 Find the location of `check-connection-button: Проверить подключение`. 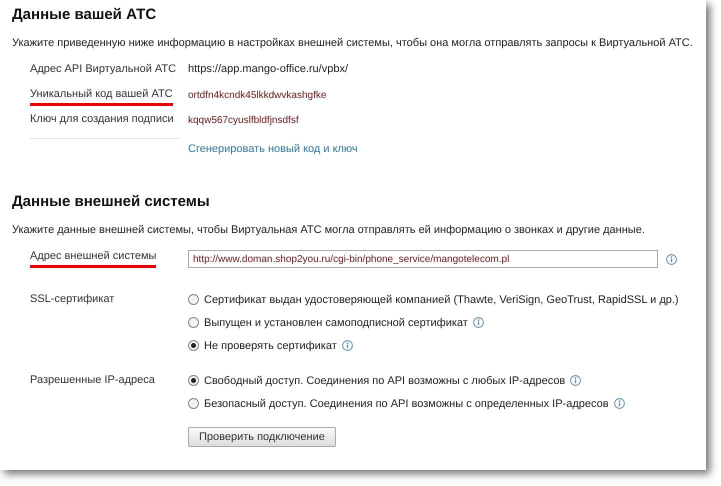

check-connection-button: Проверить подключение is located at coordinates (262, 437).